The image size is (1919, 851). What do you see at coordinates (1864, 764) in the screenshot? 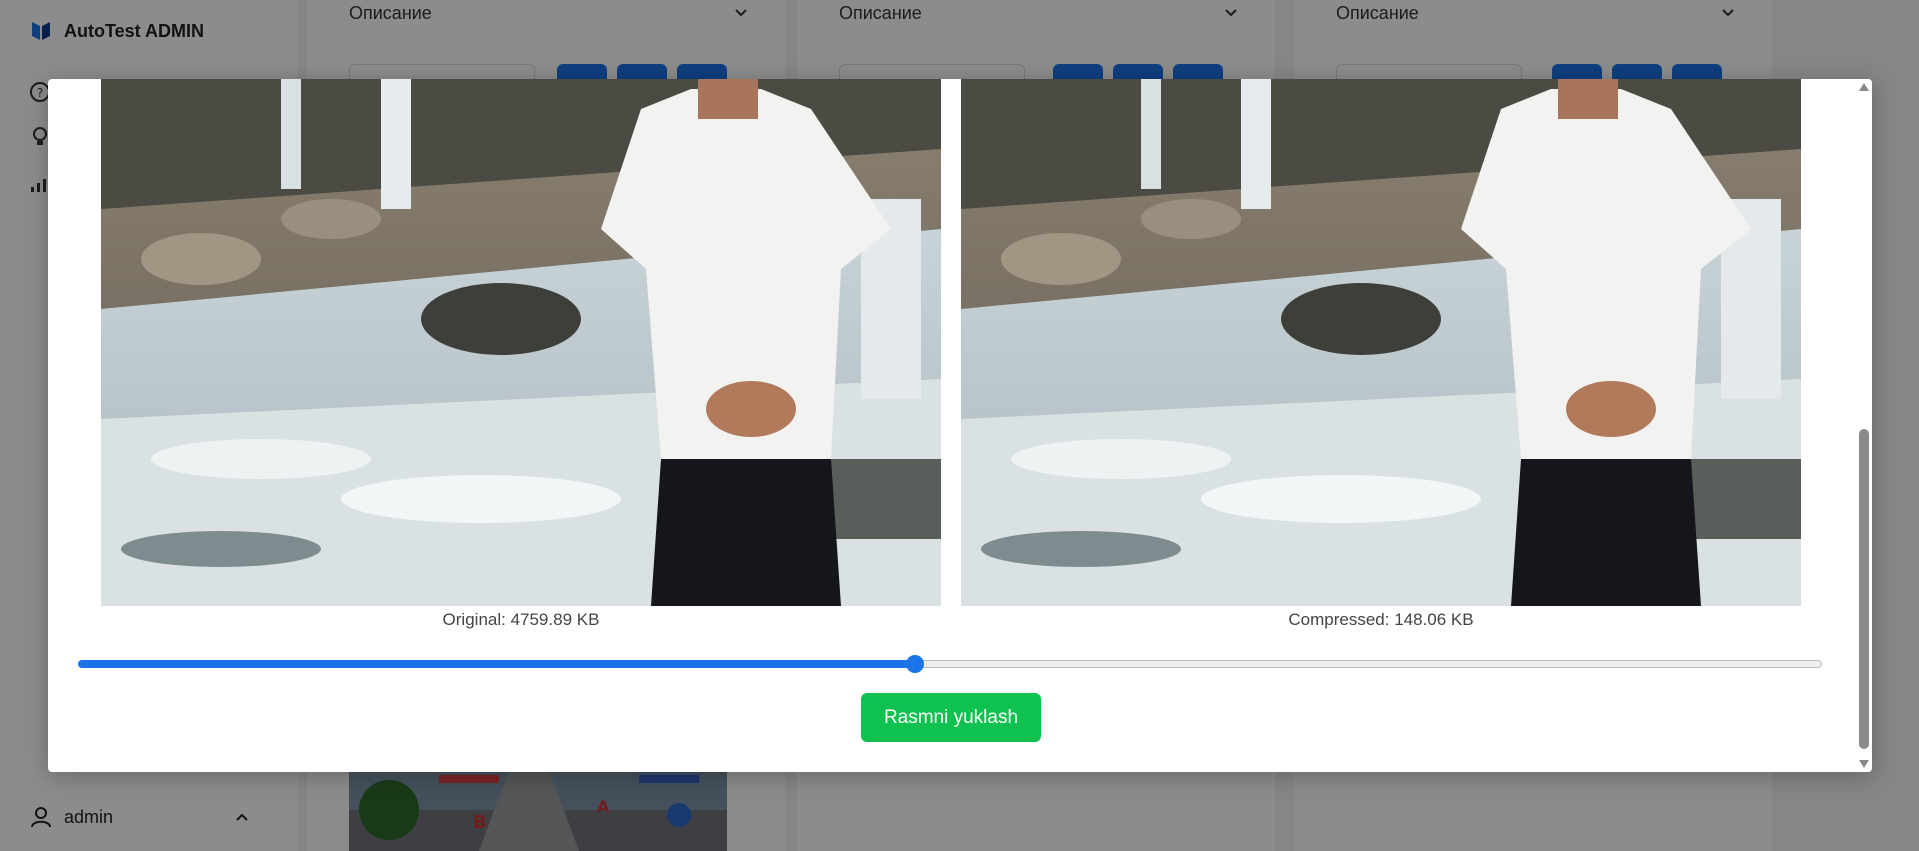
I see `scroll-down-arrow-icon` at bounding box center [1864, 764].